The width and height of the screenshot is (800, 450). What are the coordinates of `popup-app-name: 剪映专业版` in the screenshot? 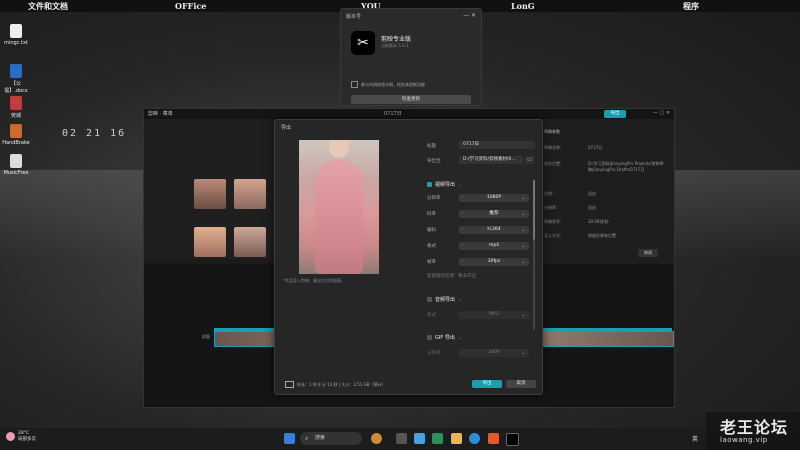 It's located at (396, 39).